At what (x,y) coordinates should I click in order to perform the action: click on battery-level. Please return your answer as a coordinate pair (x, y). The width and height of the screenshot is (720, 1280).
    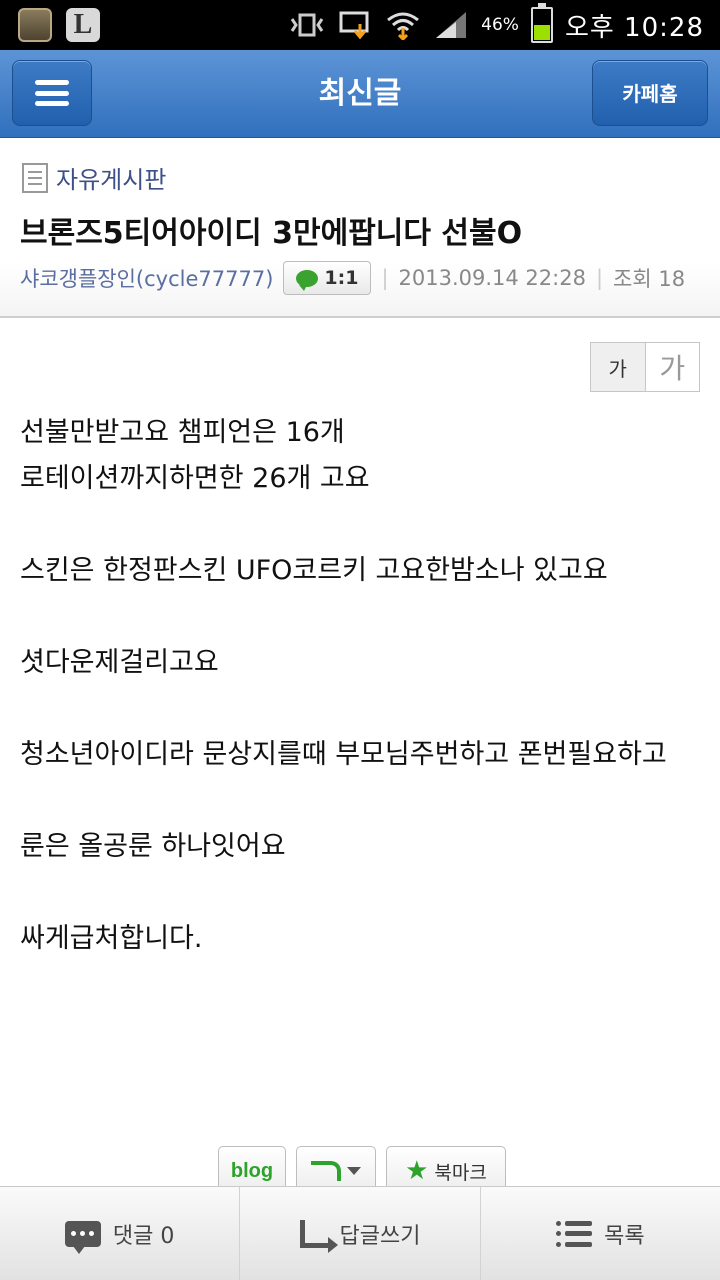
    Looking at the image, I should click on (541, 32).